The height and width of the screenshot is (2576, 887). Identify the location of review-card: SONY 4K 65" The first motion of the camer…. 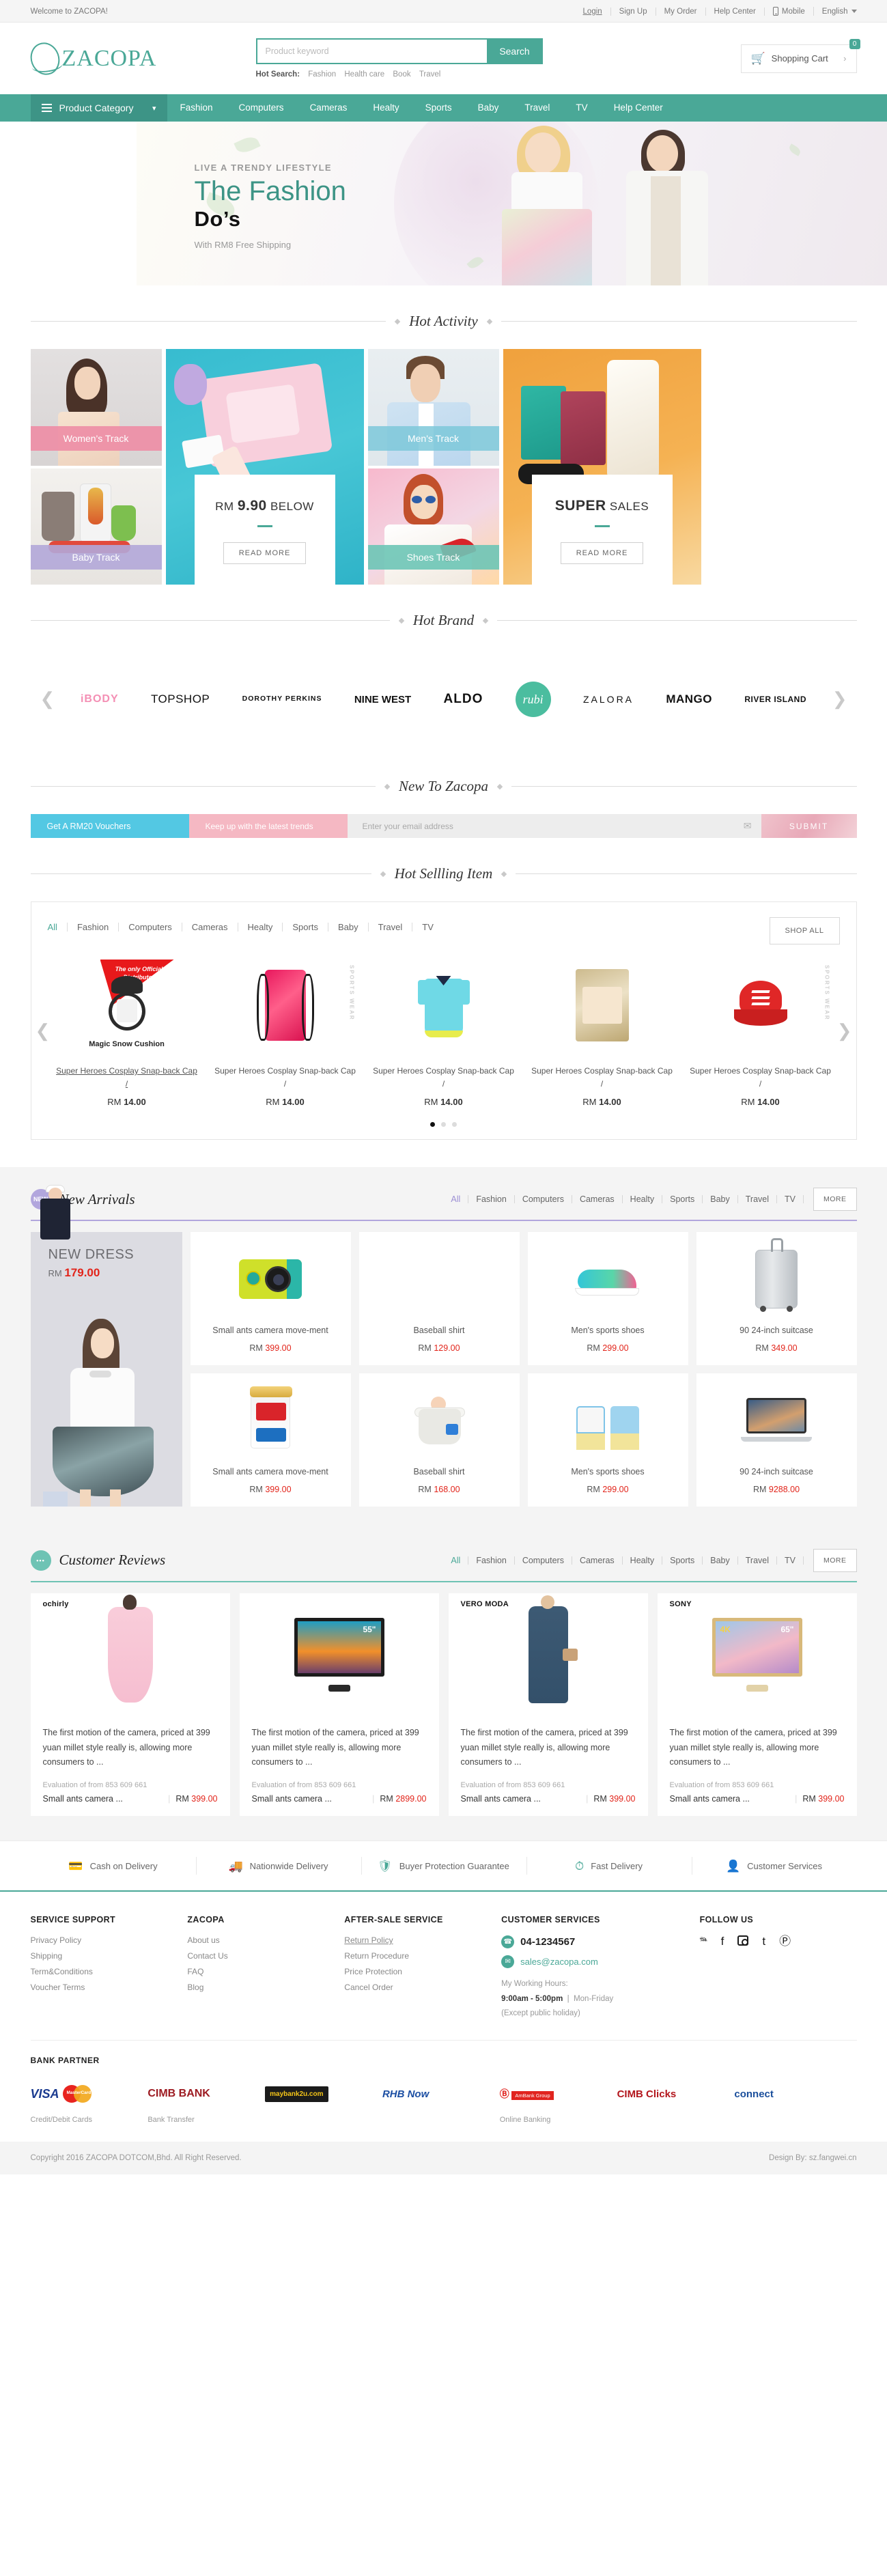
(757, 1705).